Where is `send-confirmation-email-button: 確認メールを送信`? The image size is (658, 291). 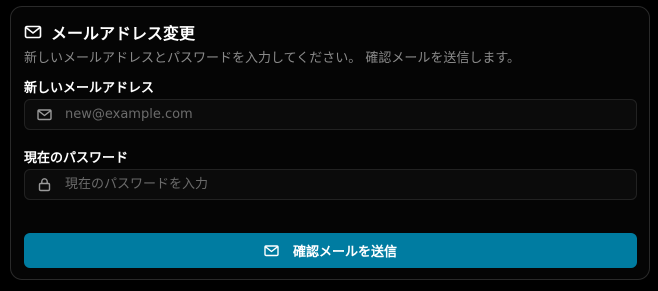 send-confirmation-email-button: 確認メールを送信 is located at coordinates (330, 250).